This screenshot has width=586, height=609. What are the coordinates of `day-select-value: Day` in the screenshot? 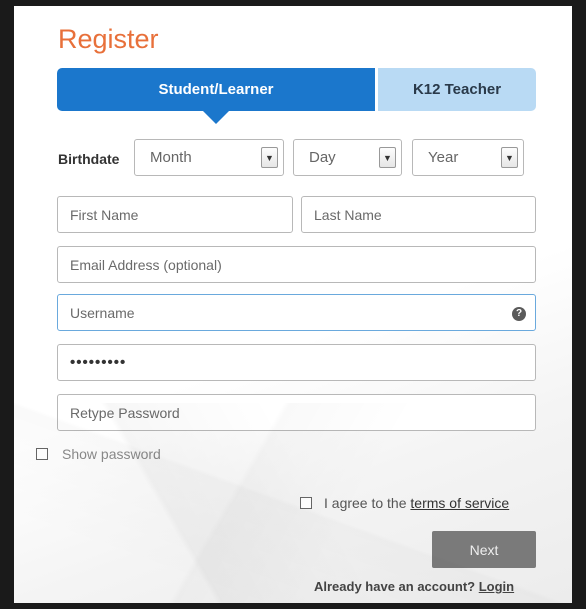 It's located at (322, 157).